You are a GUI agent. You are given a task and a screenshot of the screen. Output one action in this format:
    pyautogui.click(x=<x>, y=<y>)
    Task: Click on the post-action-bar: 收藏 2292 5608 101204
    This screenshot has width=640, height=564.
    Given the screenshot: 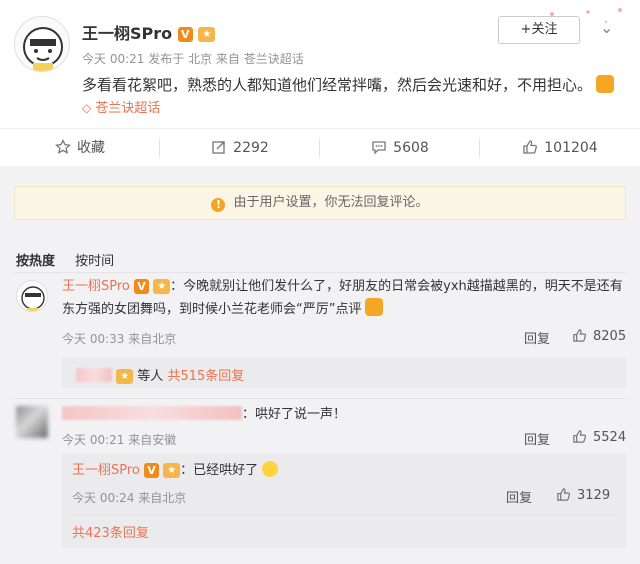 What is the action you would take?
    pyautogui.click(x=320, y=147)
    